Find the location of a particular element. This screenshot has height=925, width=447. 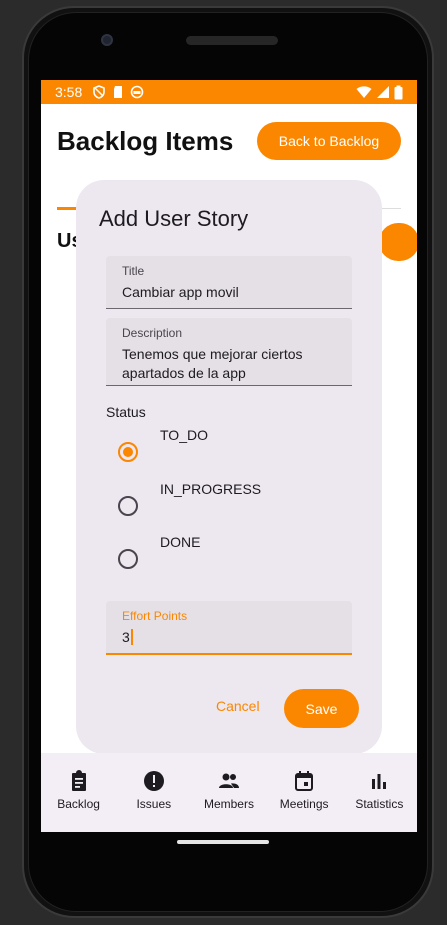

description-field-label: Description is located at coordinates (152, 333).